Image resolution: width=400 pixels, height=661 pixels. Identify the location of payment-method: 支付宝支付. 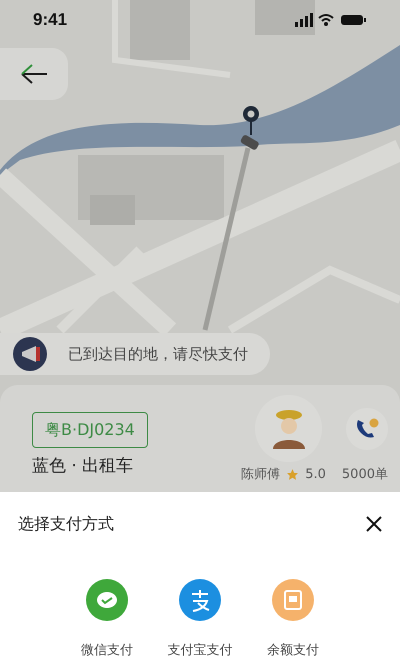
(200, 619).